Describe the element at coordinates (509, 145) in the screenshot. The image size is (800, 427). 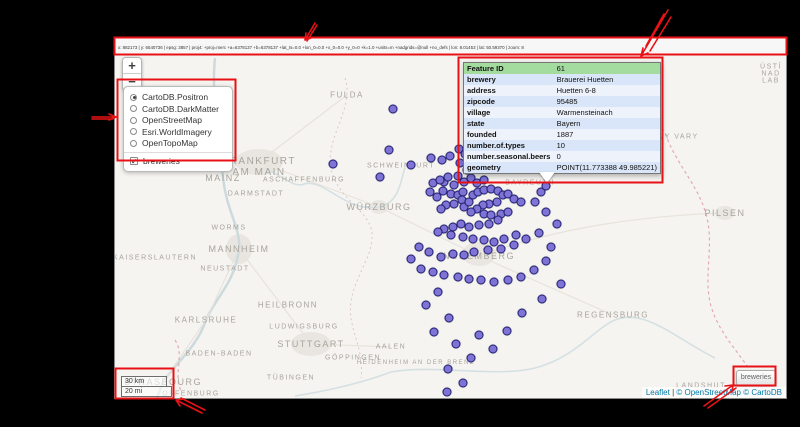
I see `popup-field-label: number.of.types` at that location.